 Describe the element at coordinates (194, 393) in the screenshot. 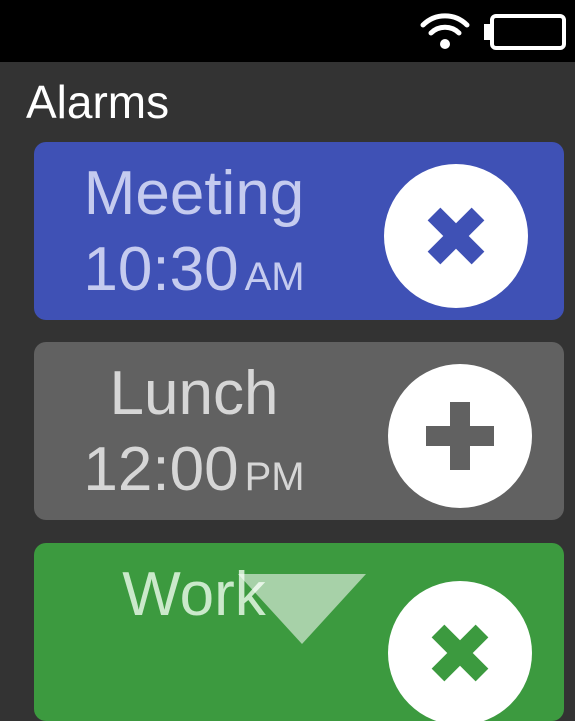

I see `alarm-name: Lunch` at that location.